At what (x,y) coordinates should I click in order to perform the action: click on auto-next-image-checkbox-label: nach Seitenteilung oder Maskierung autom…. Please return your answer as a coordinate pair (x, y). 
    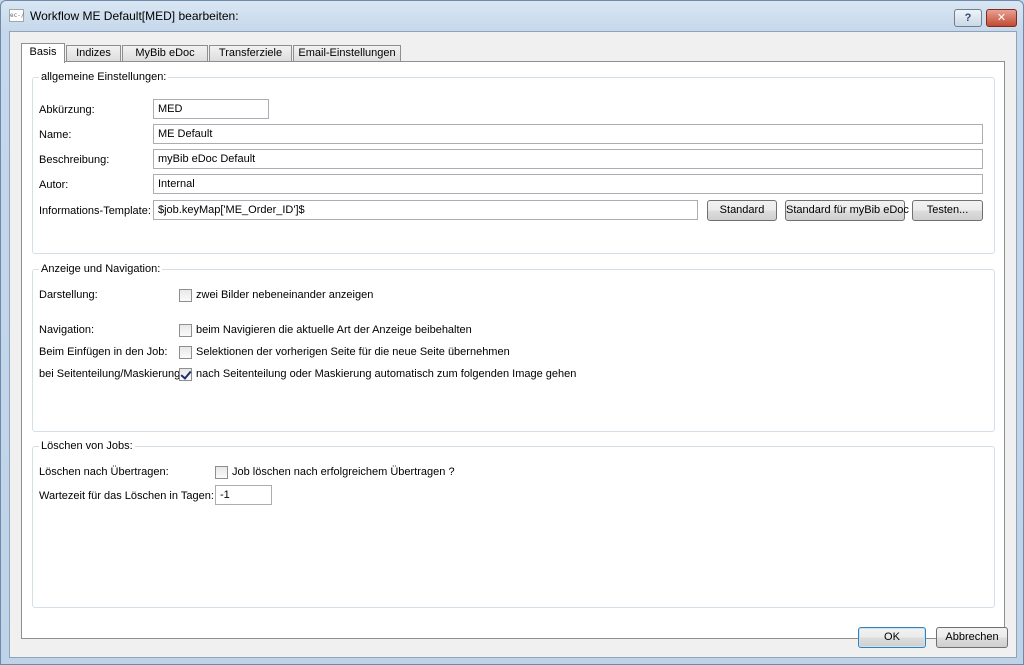
    Looking at the image, I should click on (386, 374).